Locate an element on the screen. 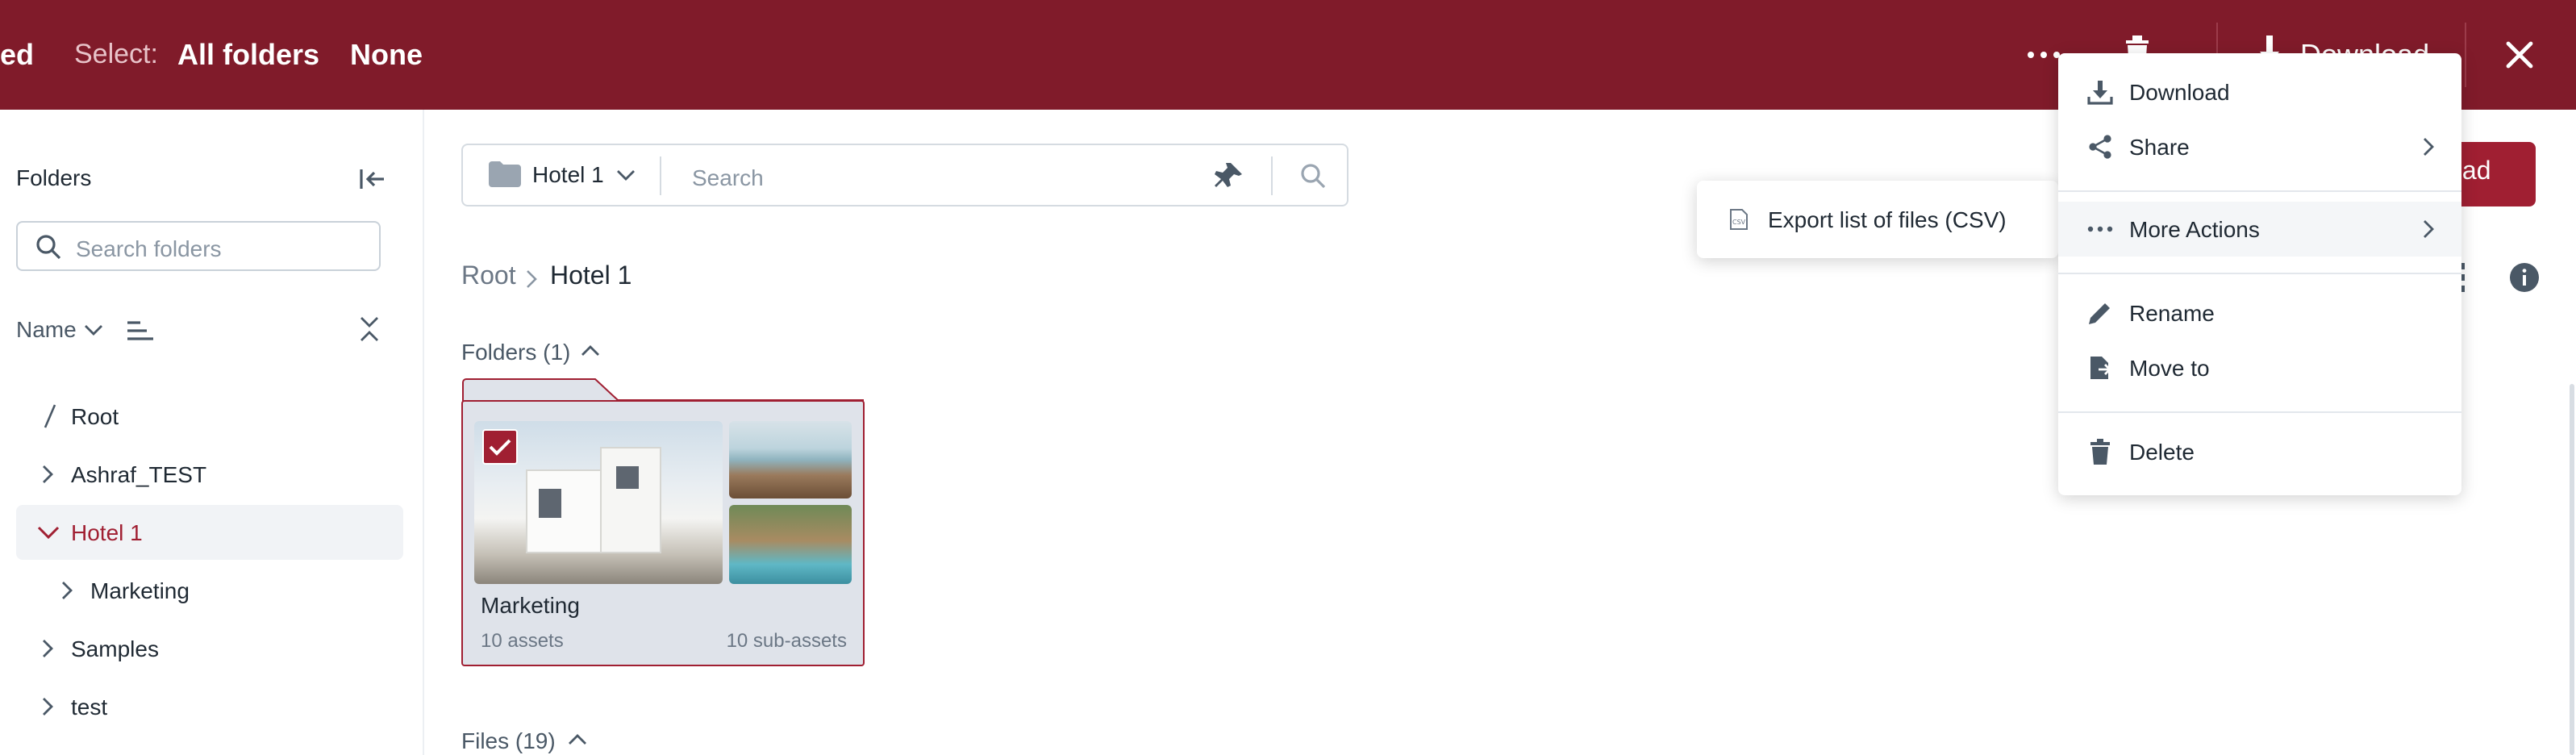  menu-item-move-to: Move to is located at coordinates (2259, 367).